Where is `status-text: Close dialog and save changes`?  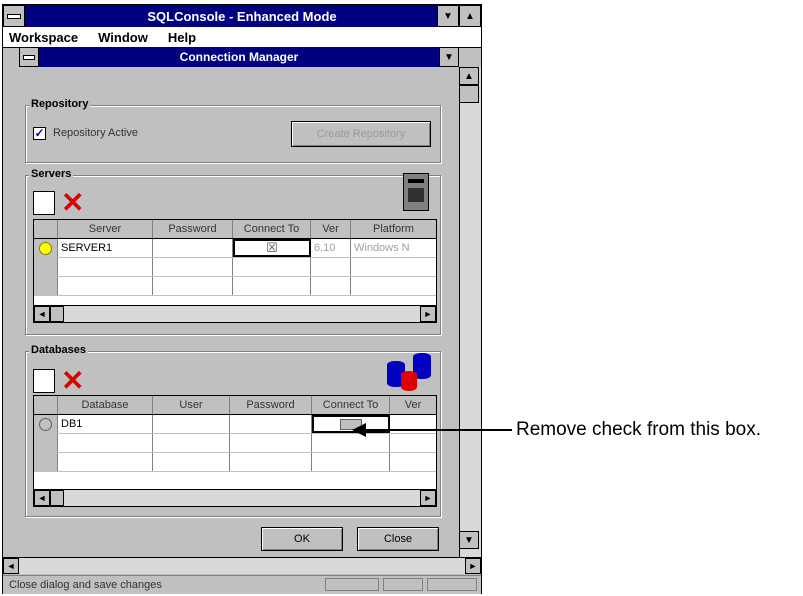 status-text: Close dialog and save changes is located at coordinates (85, 585).